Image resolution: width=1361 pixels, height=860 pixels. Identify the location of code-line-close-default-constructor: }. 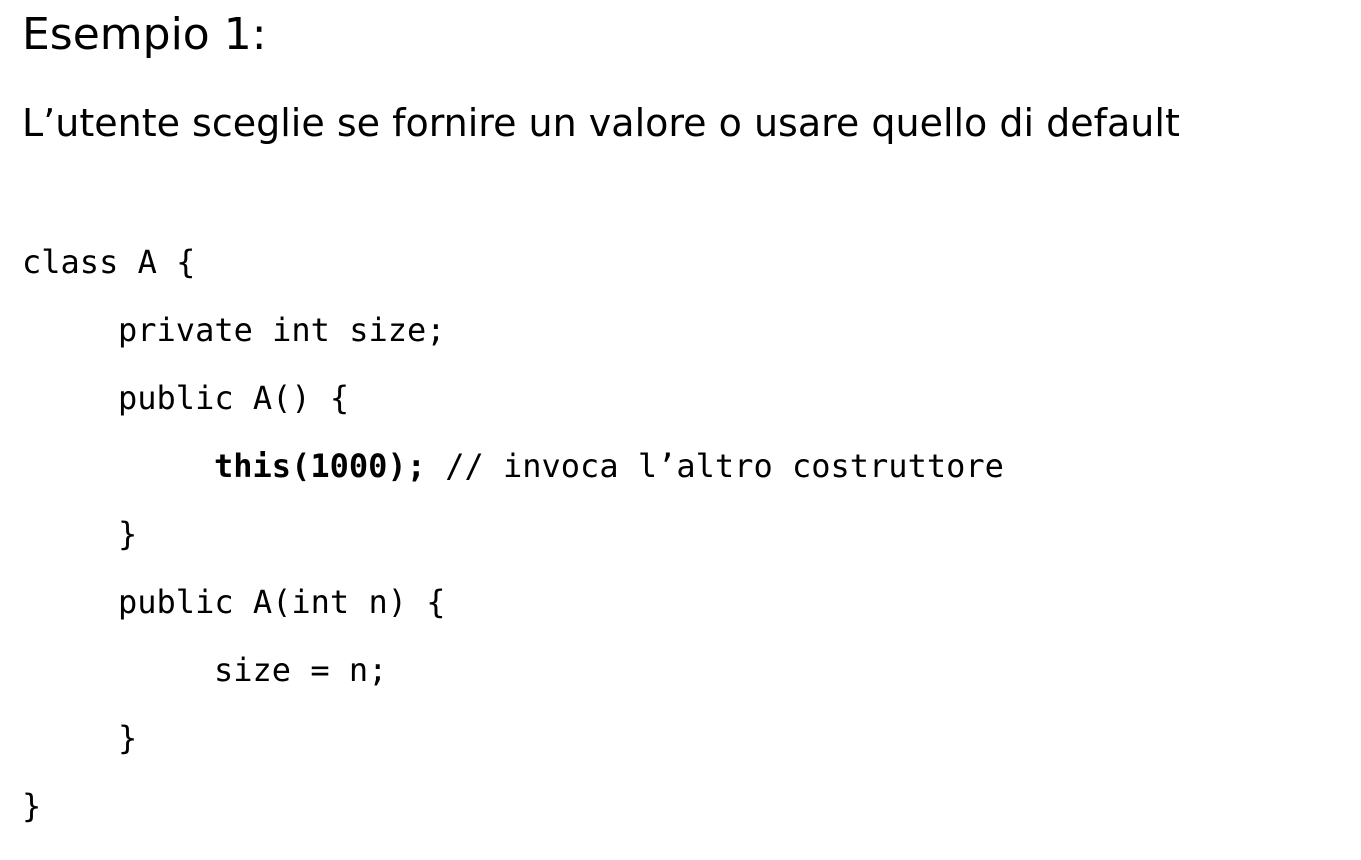
(128, 534).